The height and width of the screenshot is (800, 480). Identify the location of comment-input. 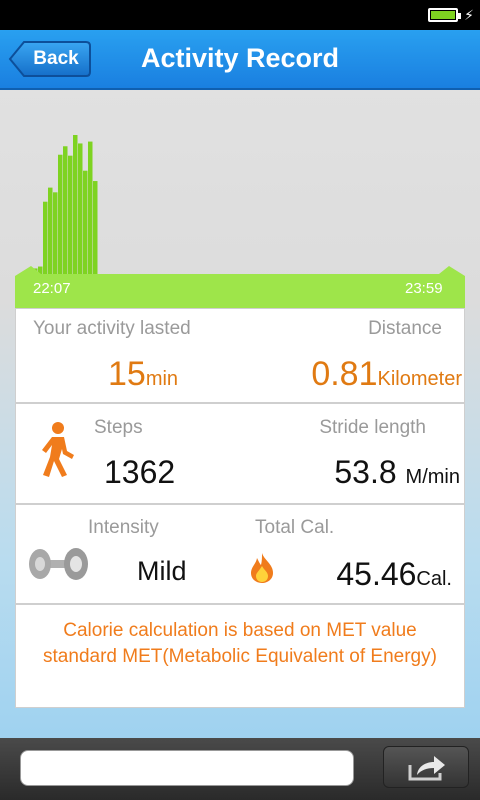
(187, 768).